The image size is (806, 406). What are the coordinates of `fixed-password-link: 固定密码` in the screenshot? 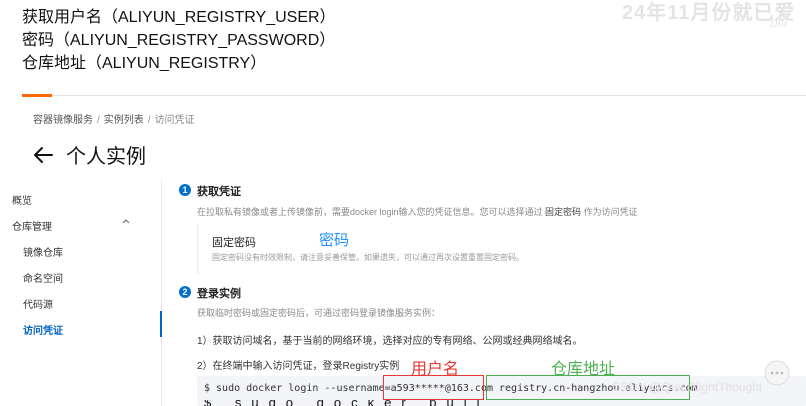 It's located at (563, 212).